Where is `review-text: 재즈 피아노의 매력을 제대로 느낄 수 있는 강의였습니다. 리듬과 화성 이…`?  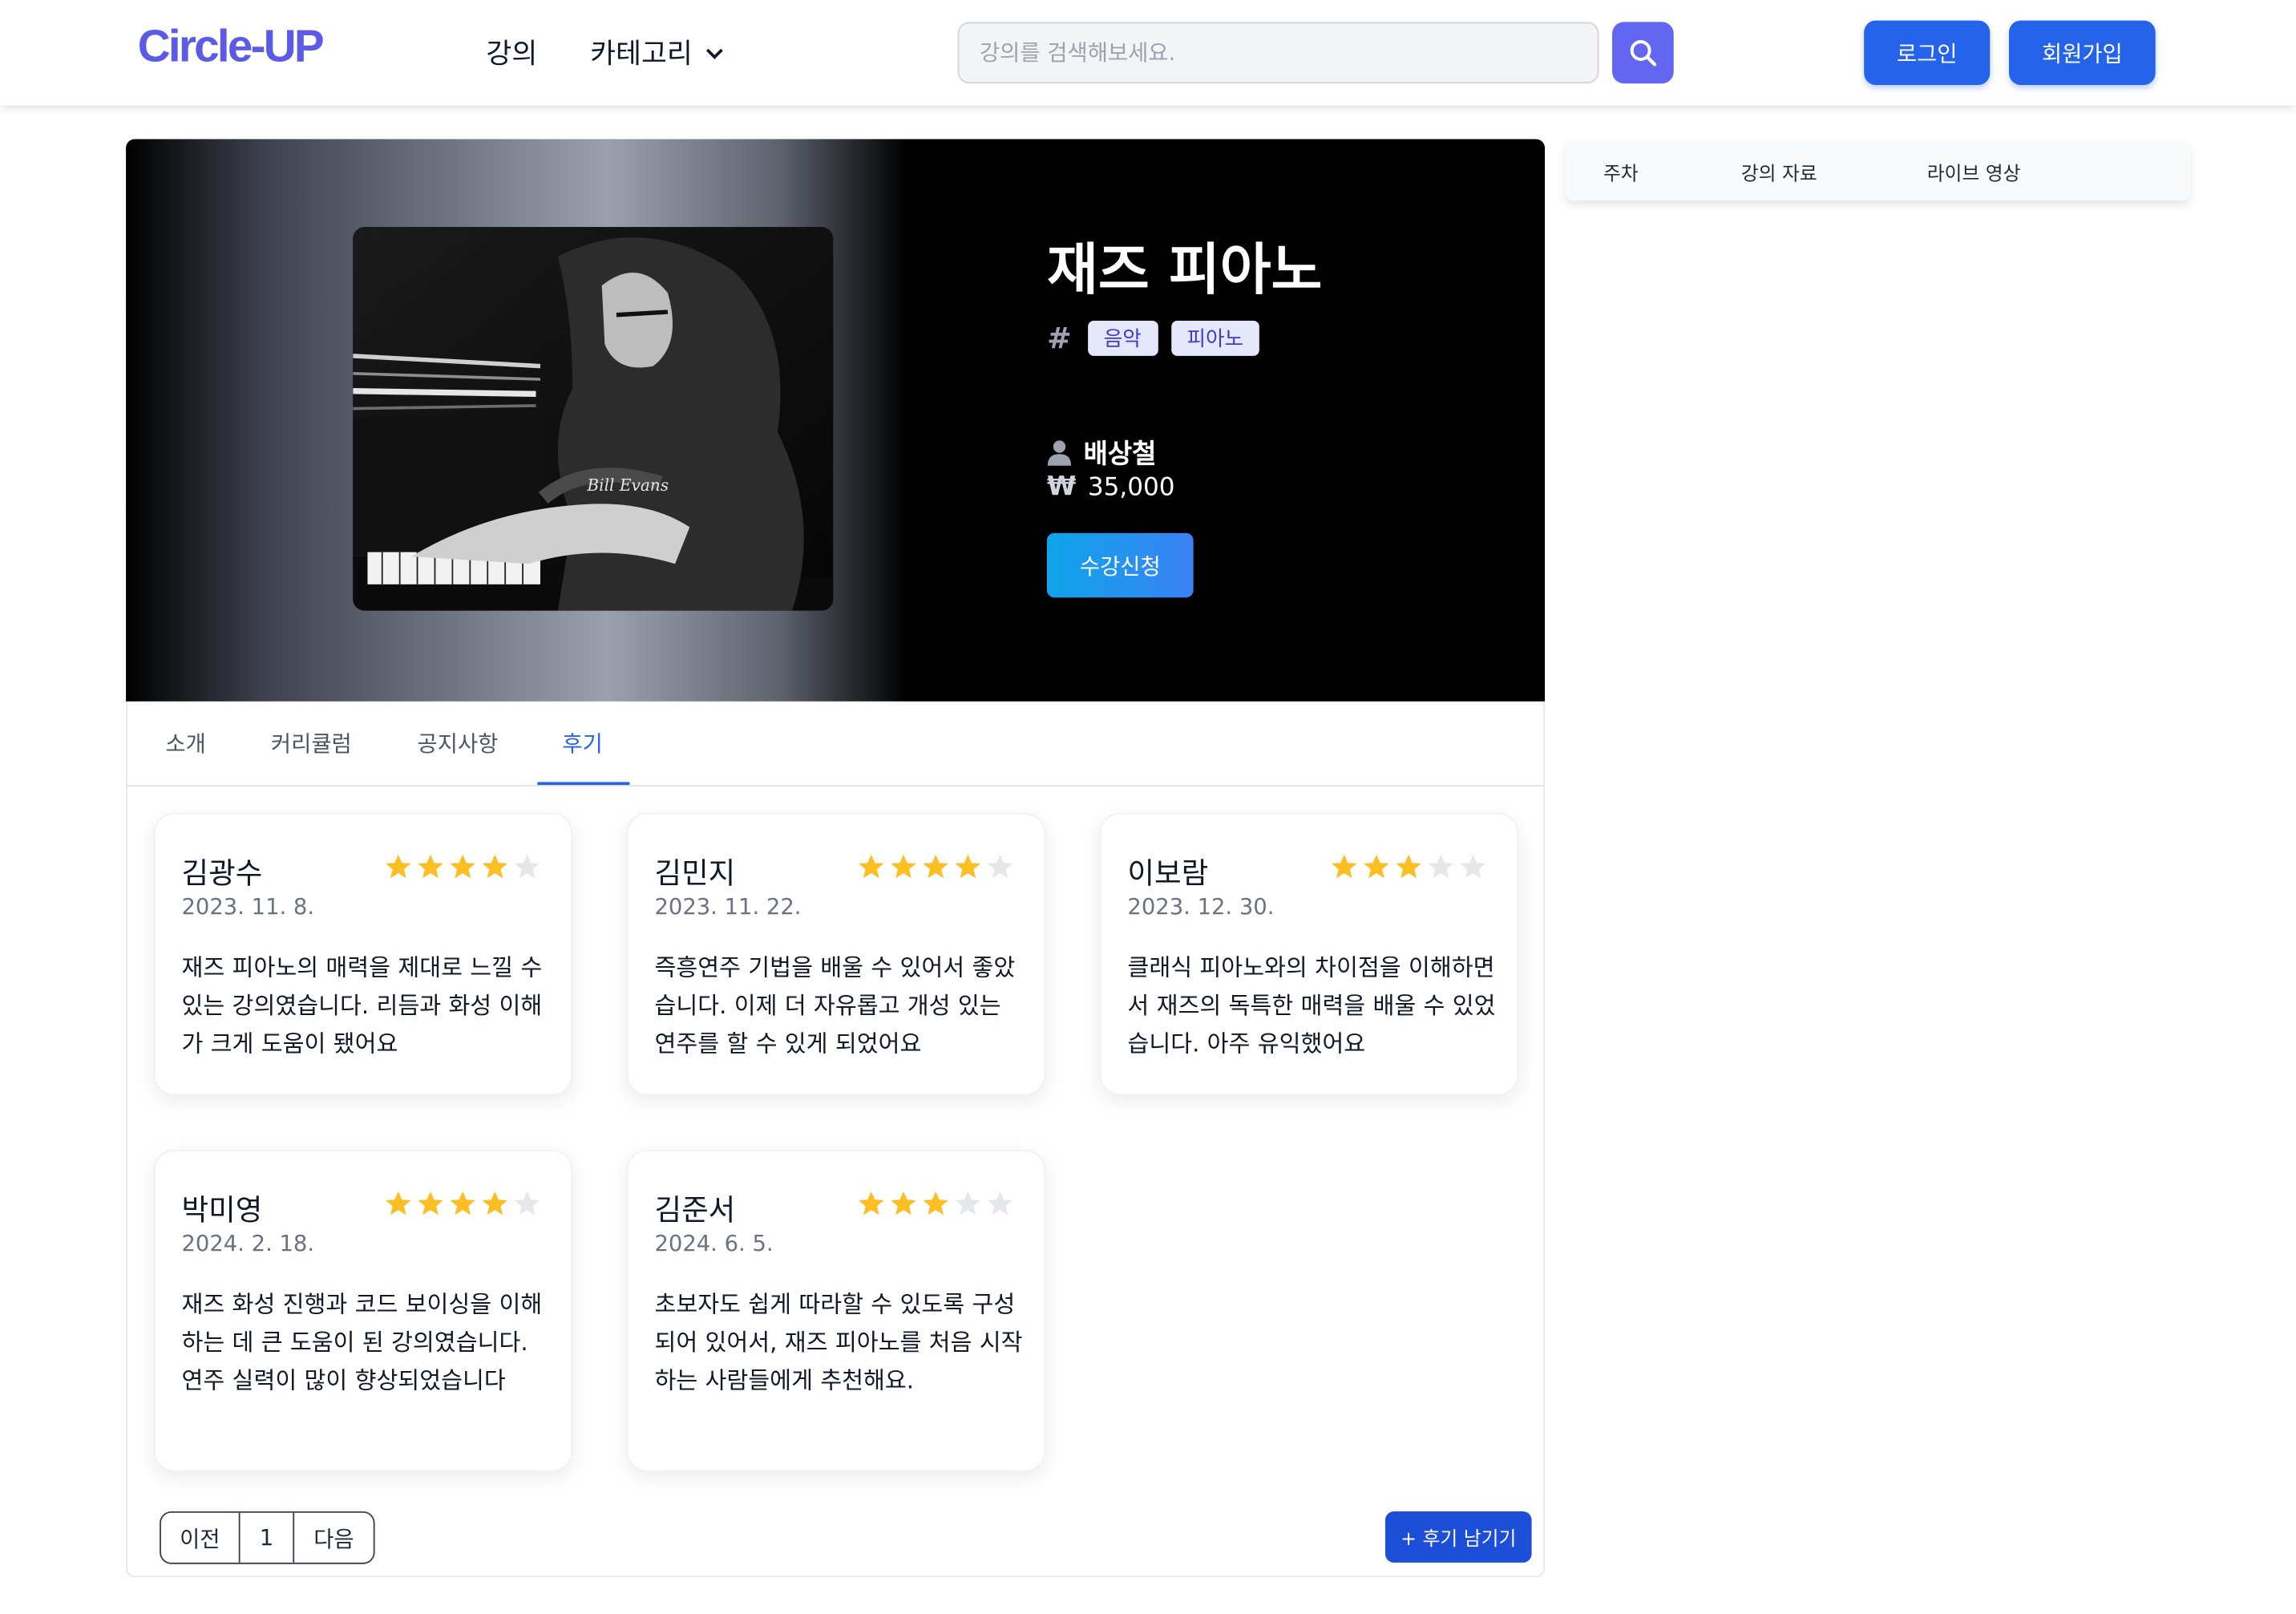
review-text: 재즈 피아노의 매력을 제대로 느낄 수 있는 강의였습니다. 리듬과 화성 이… is located at coordinates (362, 1005).